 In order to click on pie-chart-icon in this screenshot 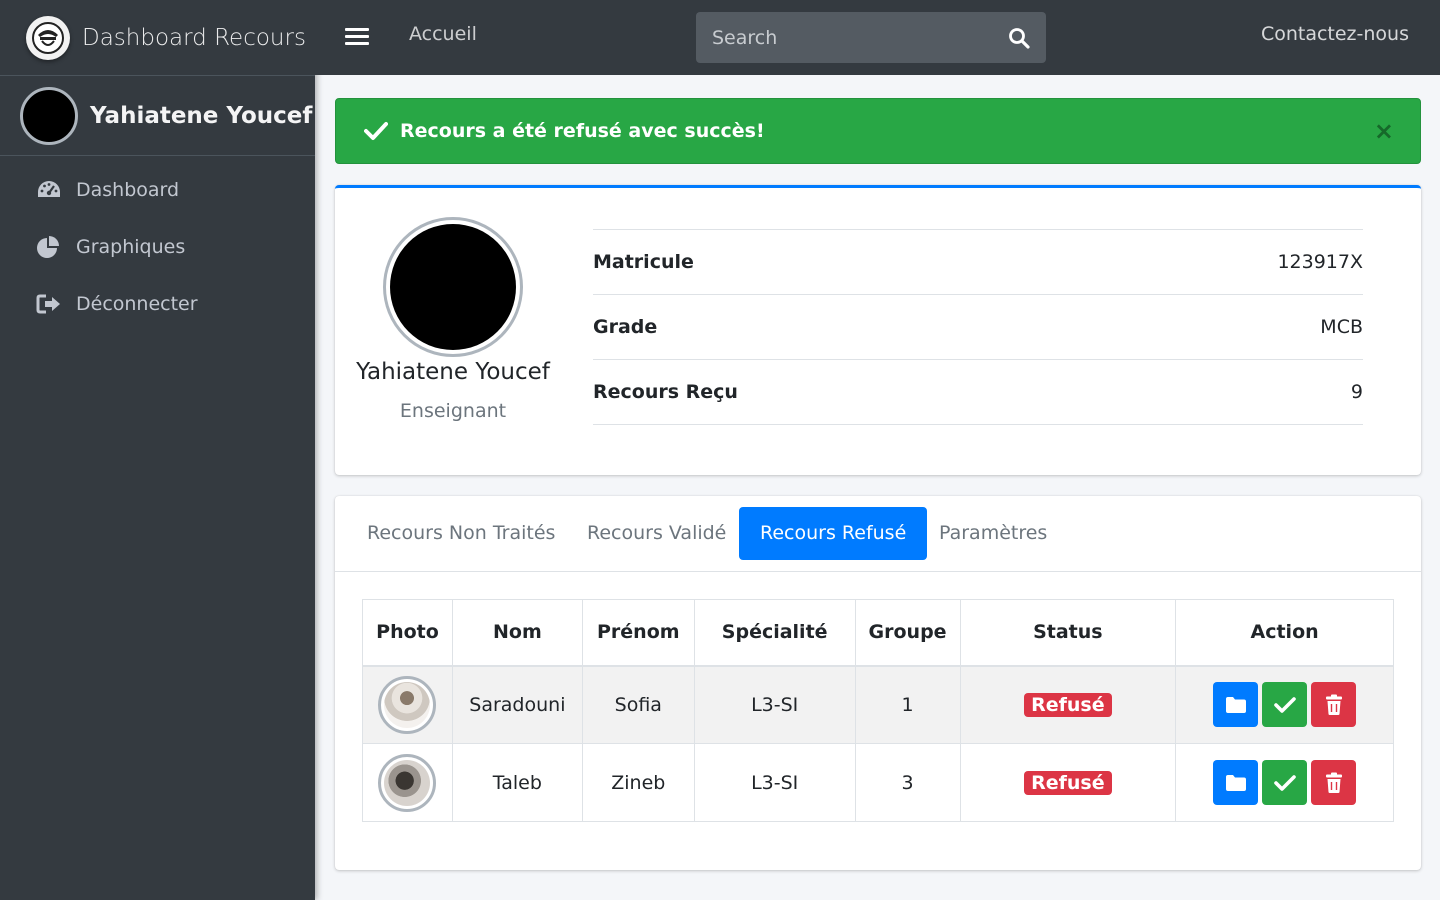, I will do `click(51, 247)`.